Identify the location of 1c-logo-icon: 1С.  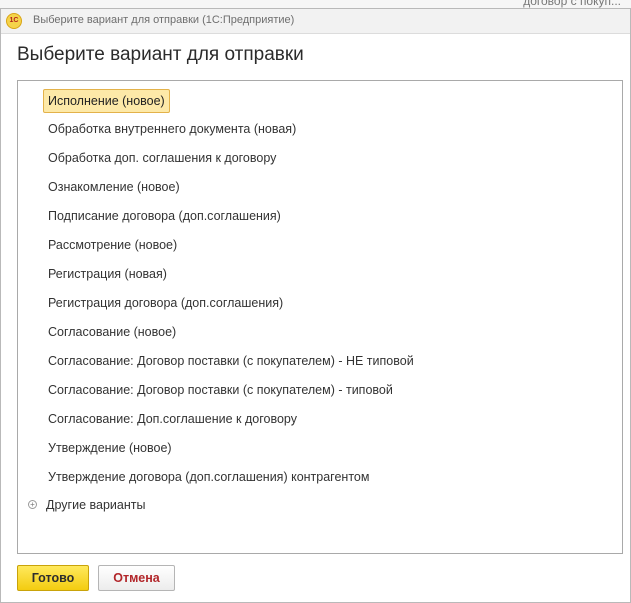
(14, 21).